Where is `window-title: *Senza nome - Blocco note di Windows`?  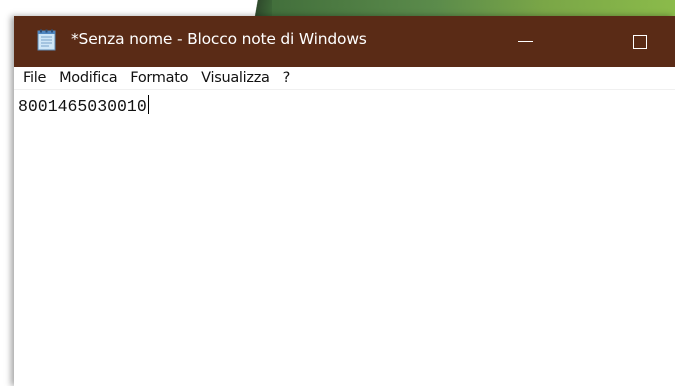 window-title: *Senza nome - Blocco note di Windows is located at coordinates (219, 39).